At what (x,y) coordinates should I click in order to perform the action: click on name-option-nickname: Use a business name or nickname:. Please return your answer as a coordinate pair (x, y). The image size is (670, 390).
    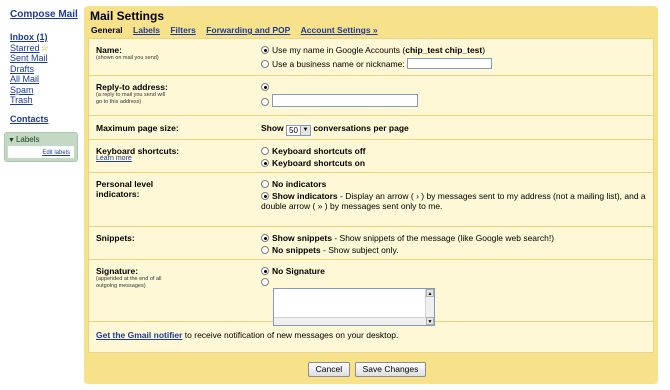
    Looking at the image, I should click on (455, 63).